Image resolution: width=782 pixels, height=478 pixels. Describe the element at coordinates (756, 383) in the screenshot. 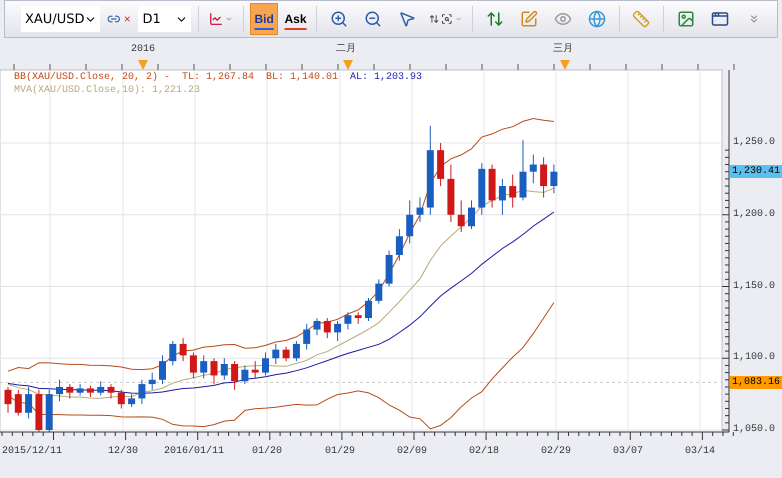

I see `price-tag: 1,083.16` at that location.